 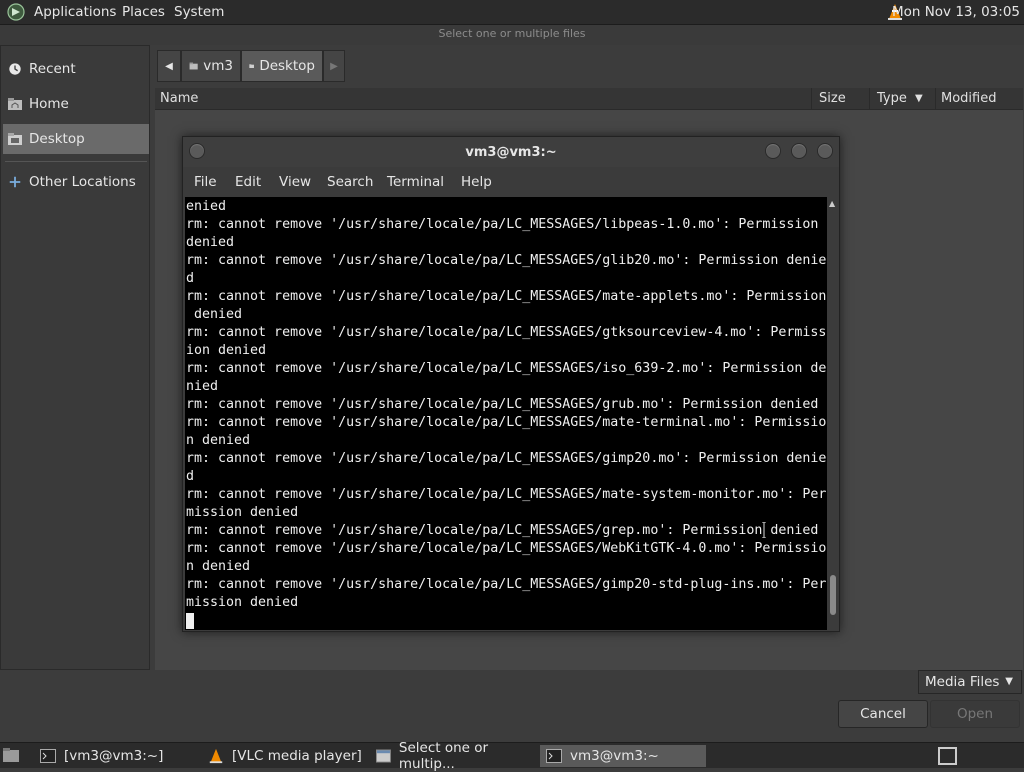 I want to click on column-header-modified: Modified, so click(x=968, y=98).